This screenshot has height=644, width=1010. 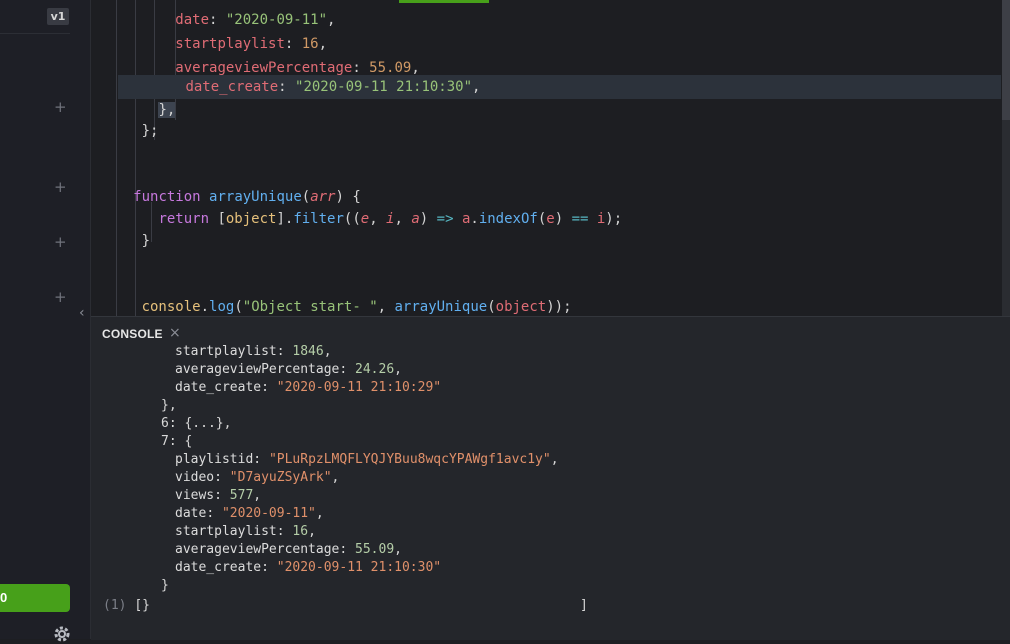 I want to click on code-method: log, so click(x=222, y=307).